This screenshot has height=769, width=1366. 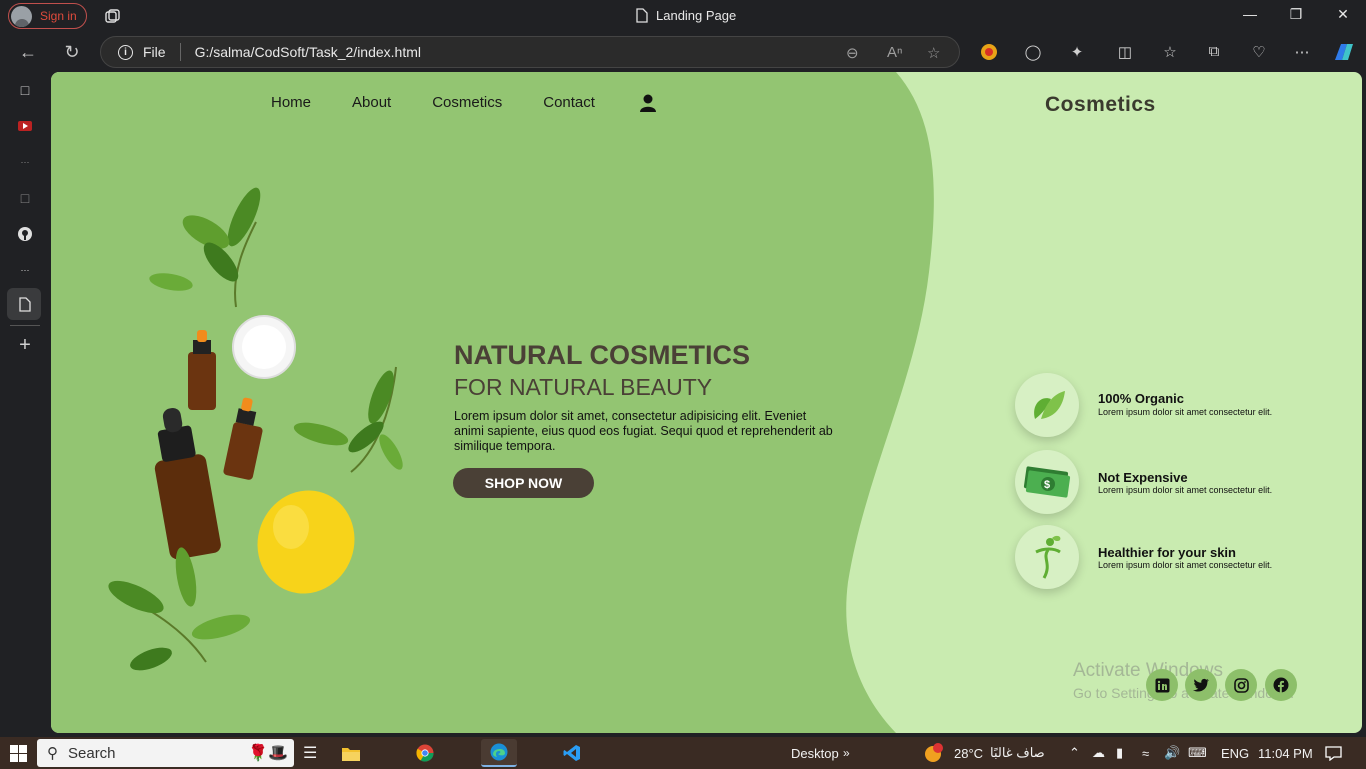 What do you see at coordinates (291, 102) in the screenshot?
I see `nav-home: Home` at bounding box center [291, 102].